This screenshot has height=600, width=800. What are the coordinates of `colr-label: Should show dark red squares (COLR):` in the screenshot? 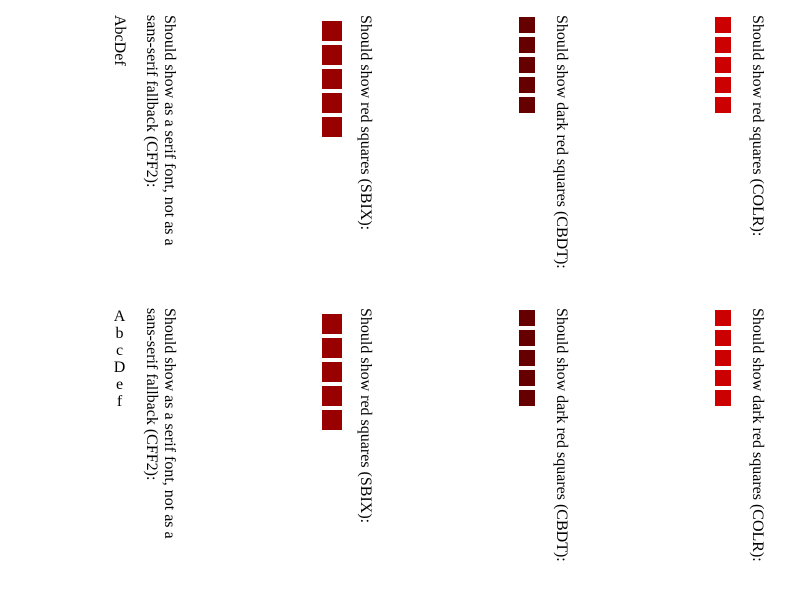 It's located at (757, 435).